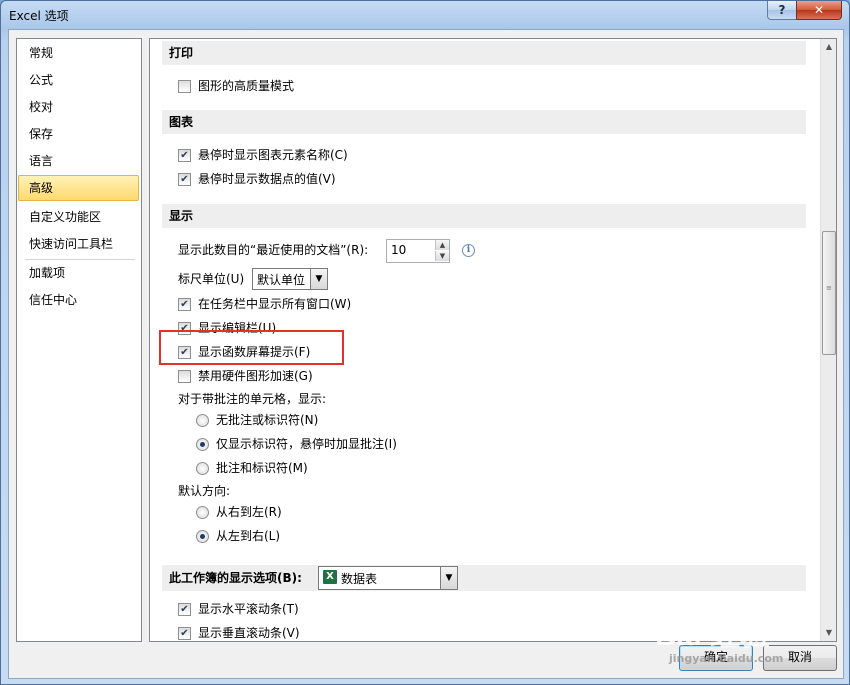  I want to click on section-header-workbook: 此工作簿的显示选项(B):, so click(484, 578).